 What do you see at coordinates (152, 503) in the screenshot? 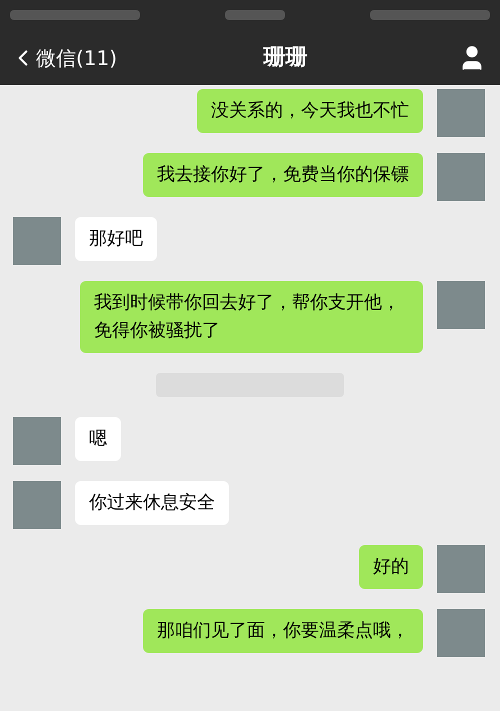
I see `message-bubble: 你过来休息安全` at bounding box center [152, 503].